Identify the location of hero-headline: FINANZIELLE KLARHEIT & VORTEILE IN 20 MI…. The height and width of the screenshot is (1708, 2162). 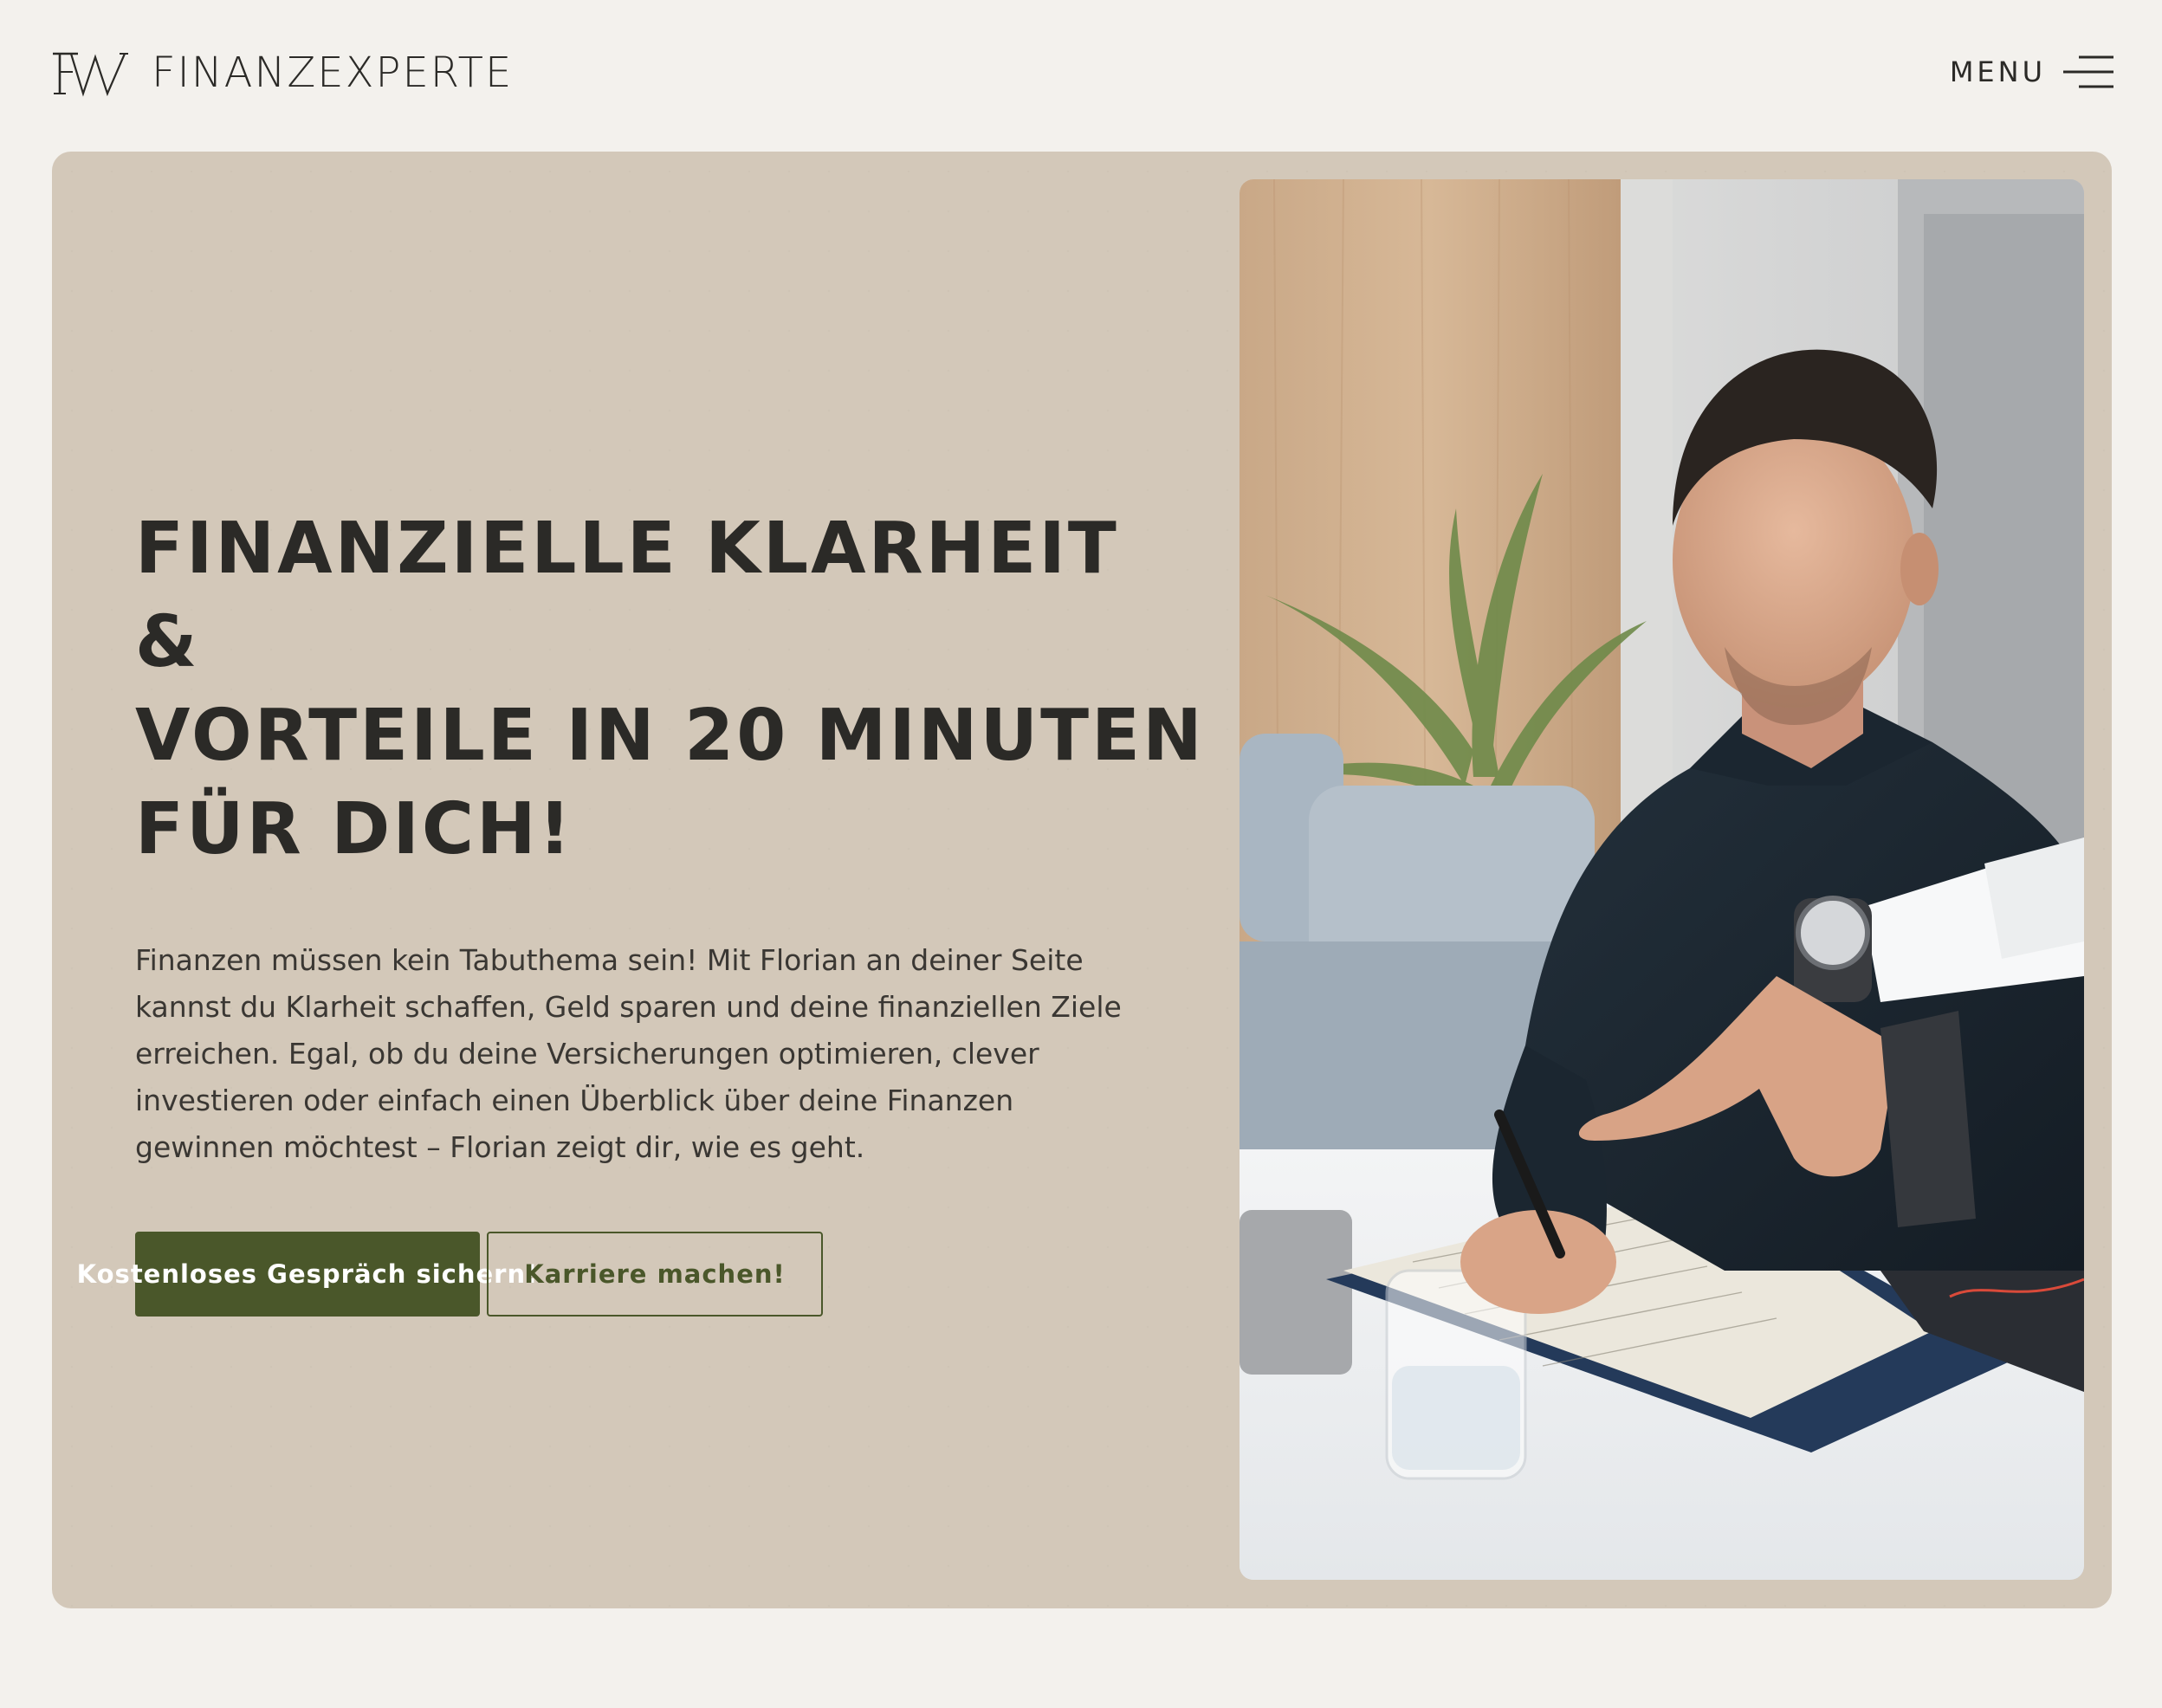
(670, 689).